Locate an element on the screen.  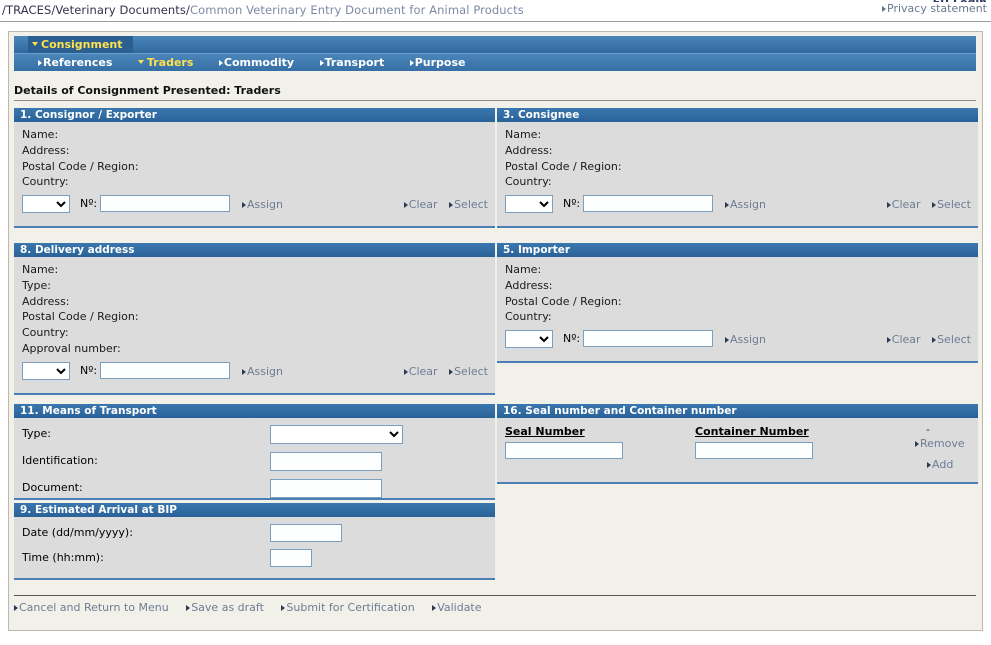
breadcrumb-link-veterinary-documents: Veterinary Documents is located at coordinates (120, 10).